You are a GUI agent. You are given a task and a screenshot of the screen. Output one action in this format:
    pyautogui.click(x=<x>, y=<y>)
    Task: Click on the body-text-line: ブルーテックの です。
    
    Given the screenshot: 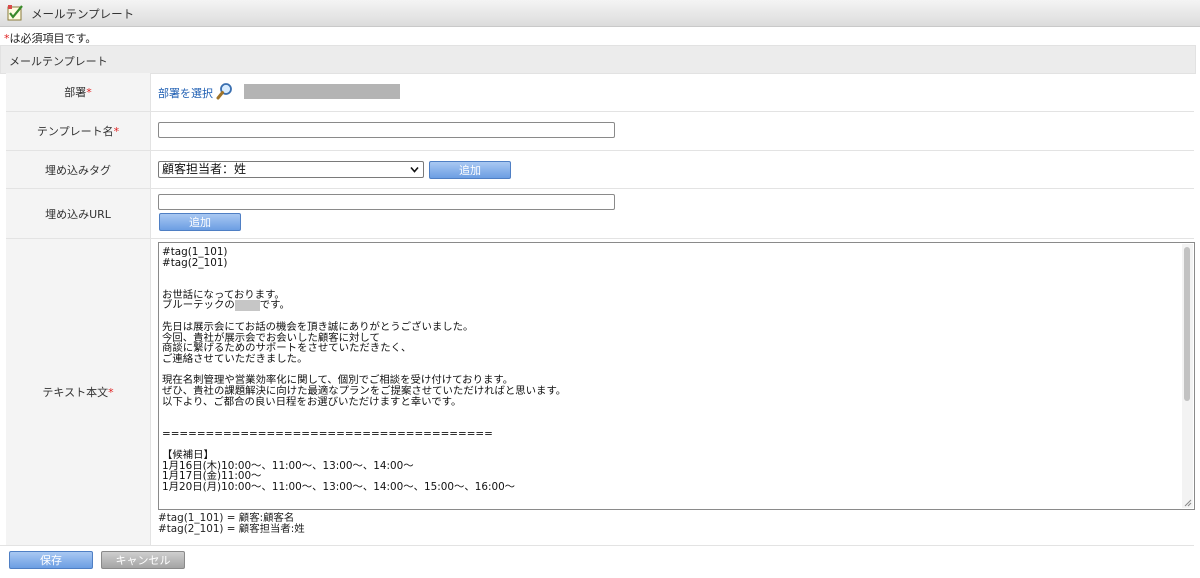 What is the action you would take?
    pyautogui.click(x=226, y=305)
    